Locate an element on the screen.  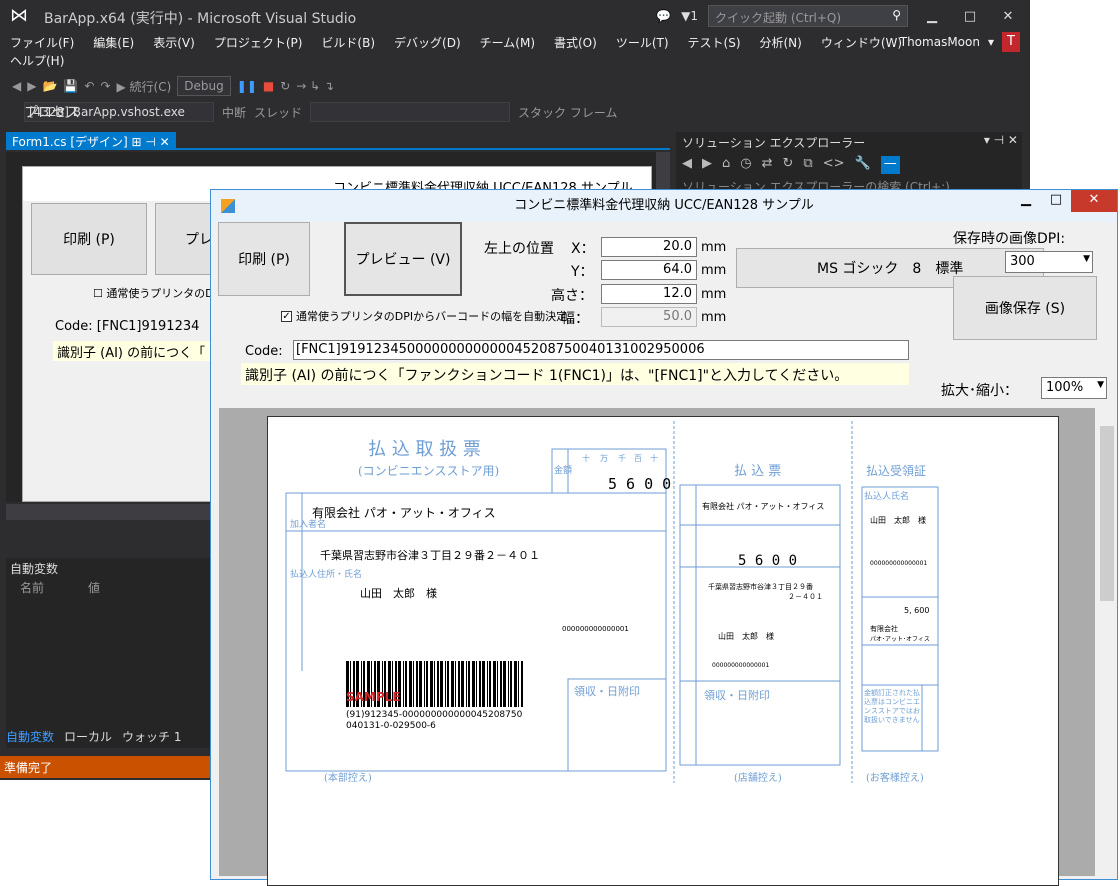
config-dropdown: Debug is located at coordinates (204, 86).